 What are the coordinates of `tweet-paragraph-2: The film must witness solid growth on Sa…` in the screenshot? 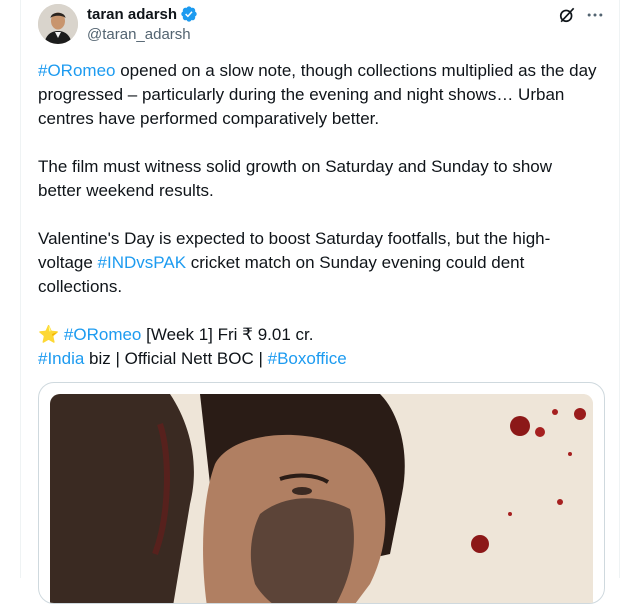 It's located at (295, 178).